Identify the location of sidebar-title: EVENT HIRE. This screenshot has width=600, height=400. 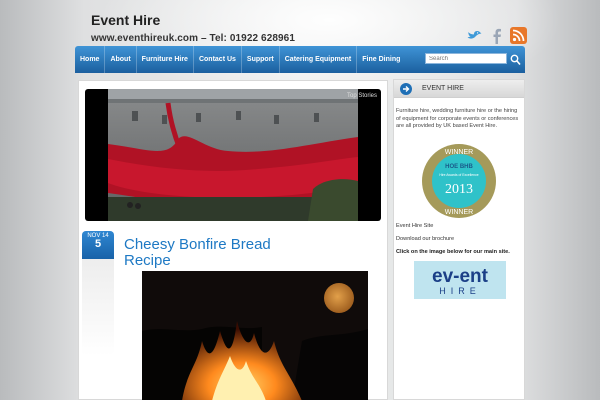
(443, 88).